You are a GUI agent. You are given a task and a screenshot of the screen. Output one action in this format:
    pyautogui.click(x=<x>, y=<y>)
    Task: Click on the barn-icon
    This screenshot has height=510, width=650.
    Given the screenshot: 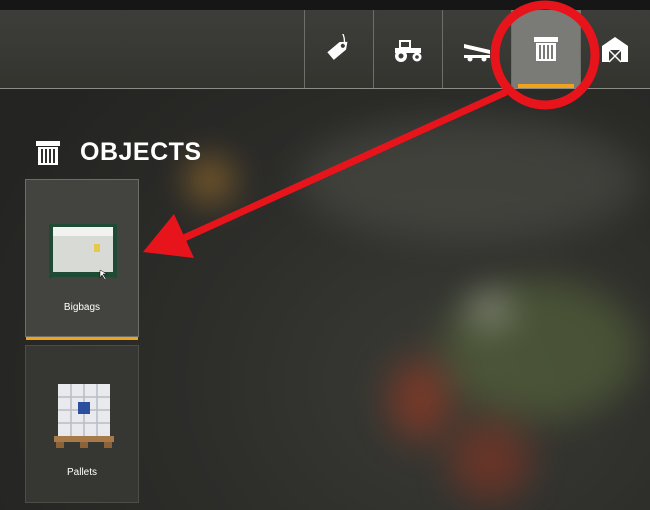 What is the action you would take?
    pyautogui.click(x=615, y=50)
    